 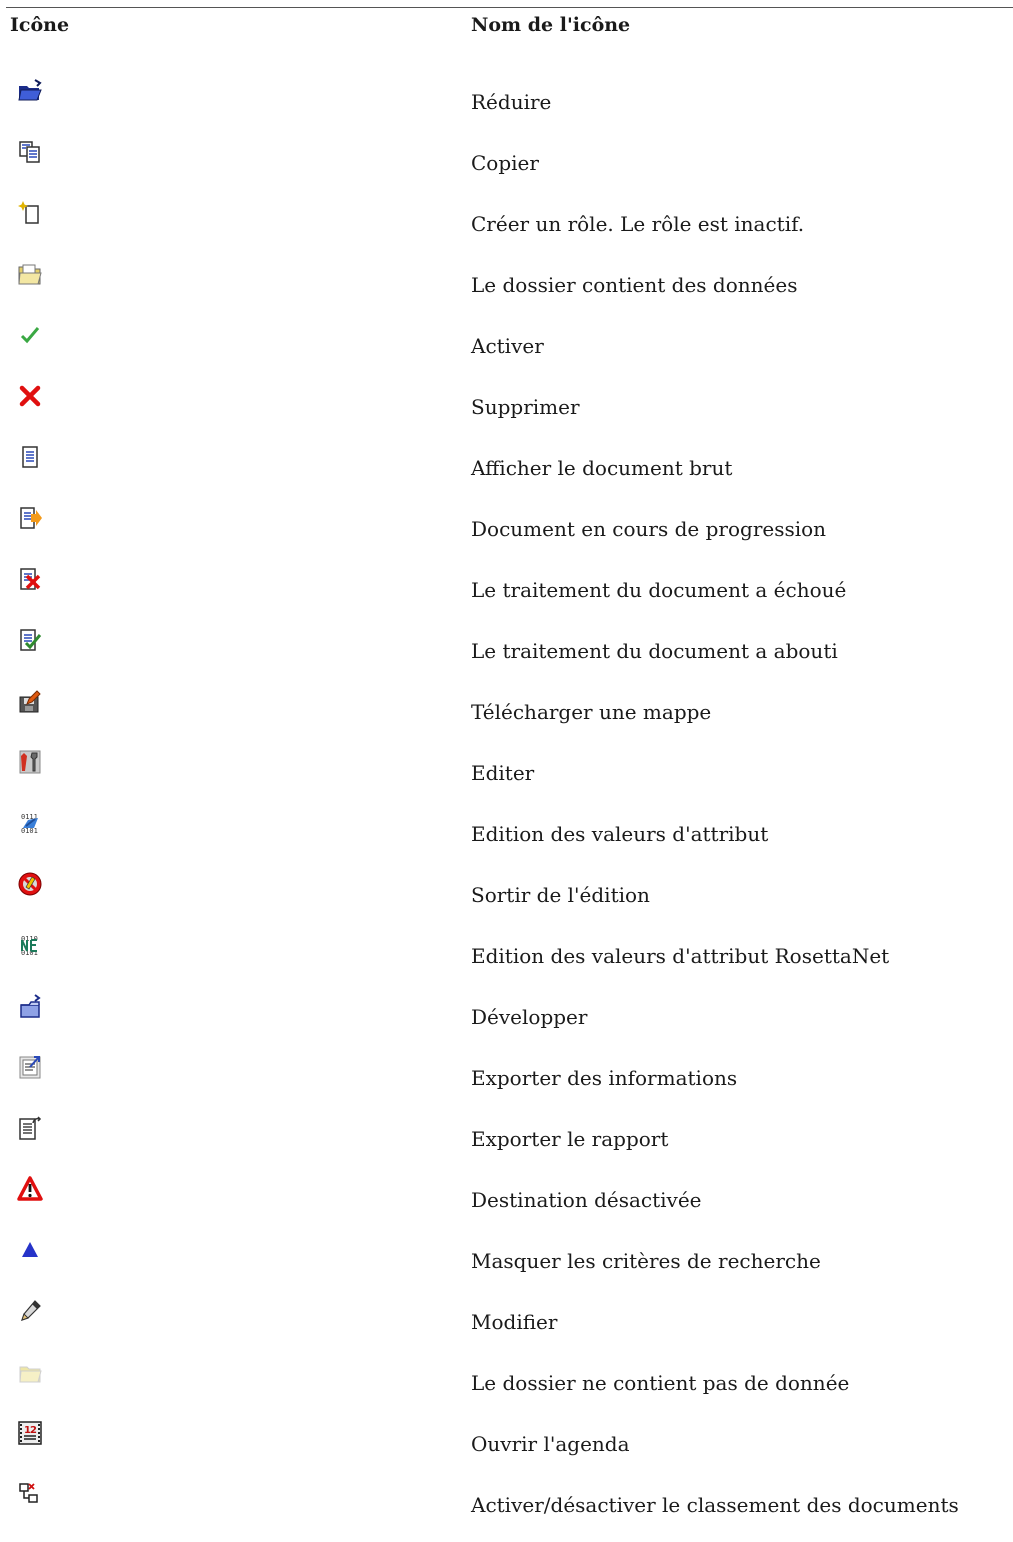 I want to click on column-header-name: Nom de l'icône, so click(x=551, y=25).